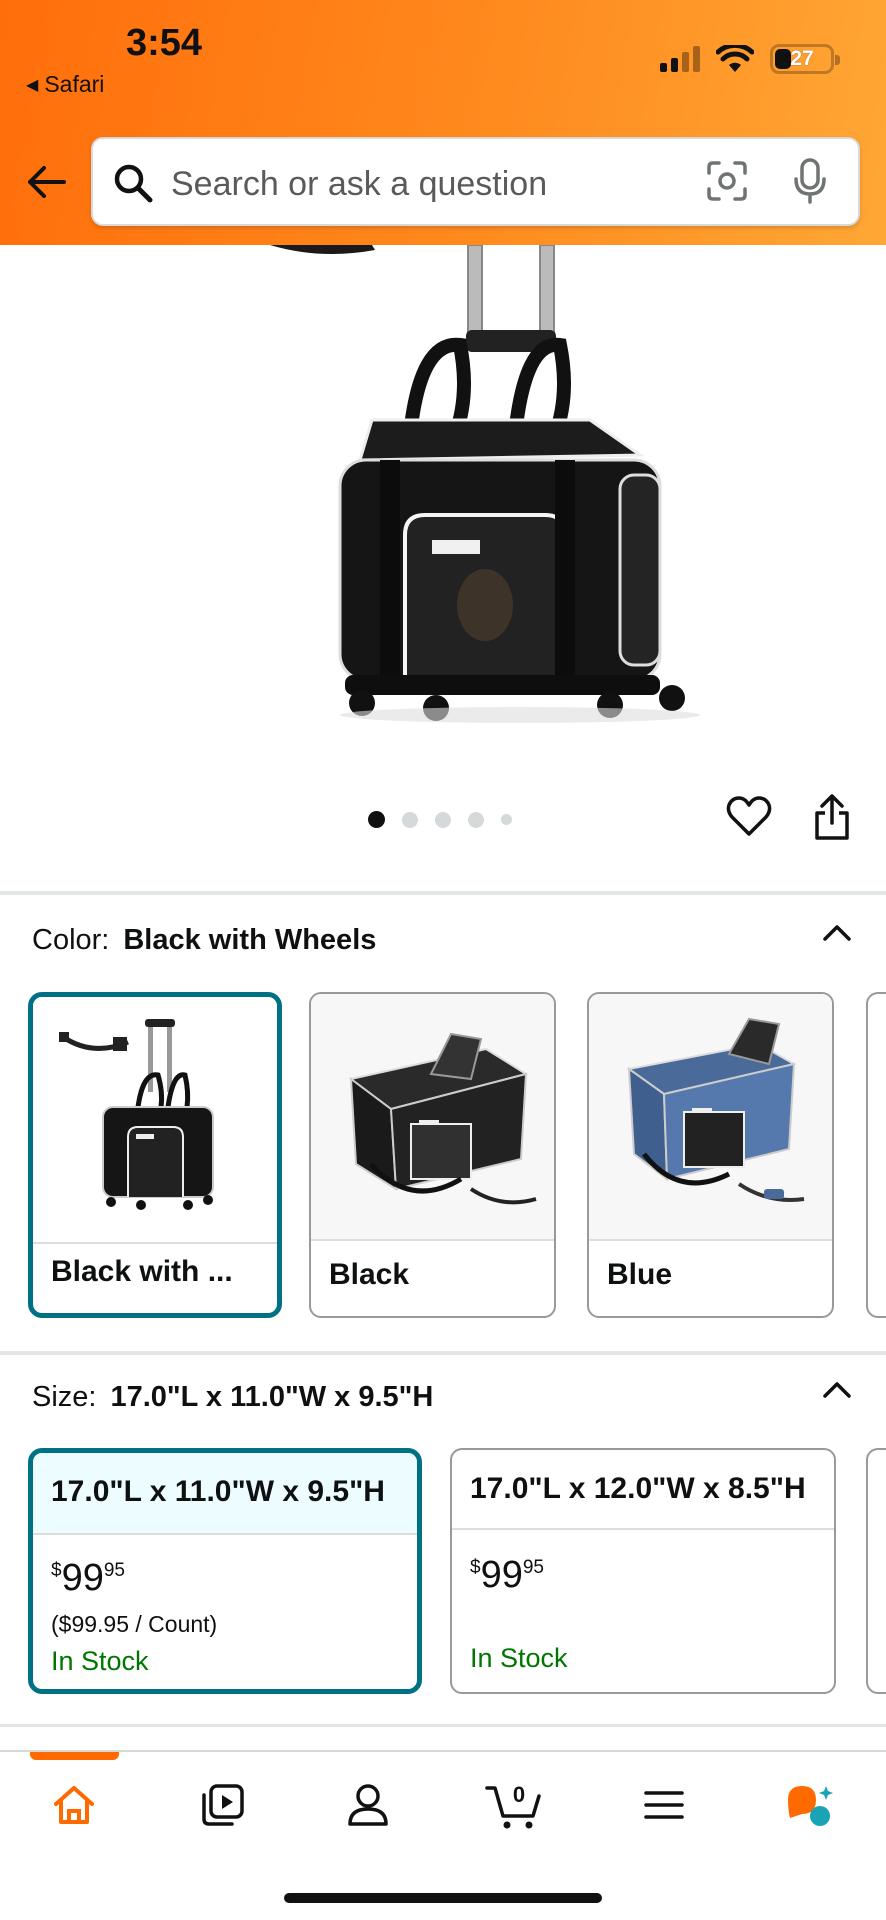  Describe the element at coordinates (876, 1155) in the screenshot. I see `color-option-partial` at that location.